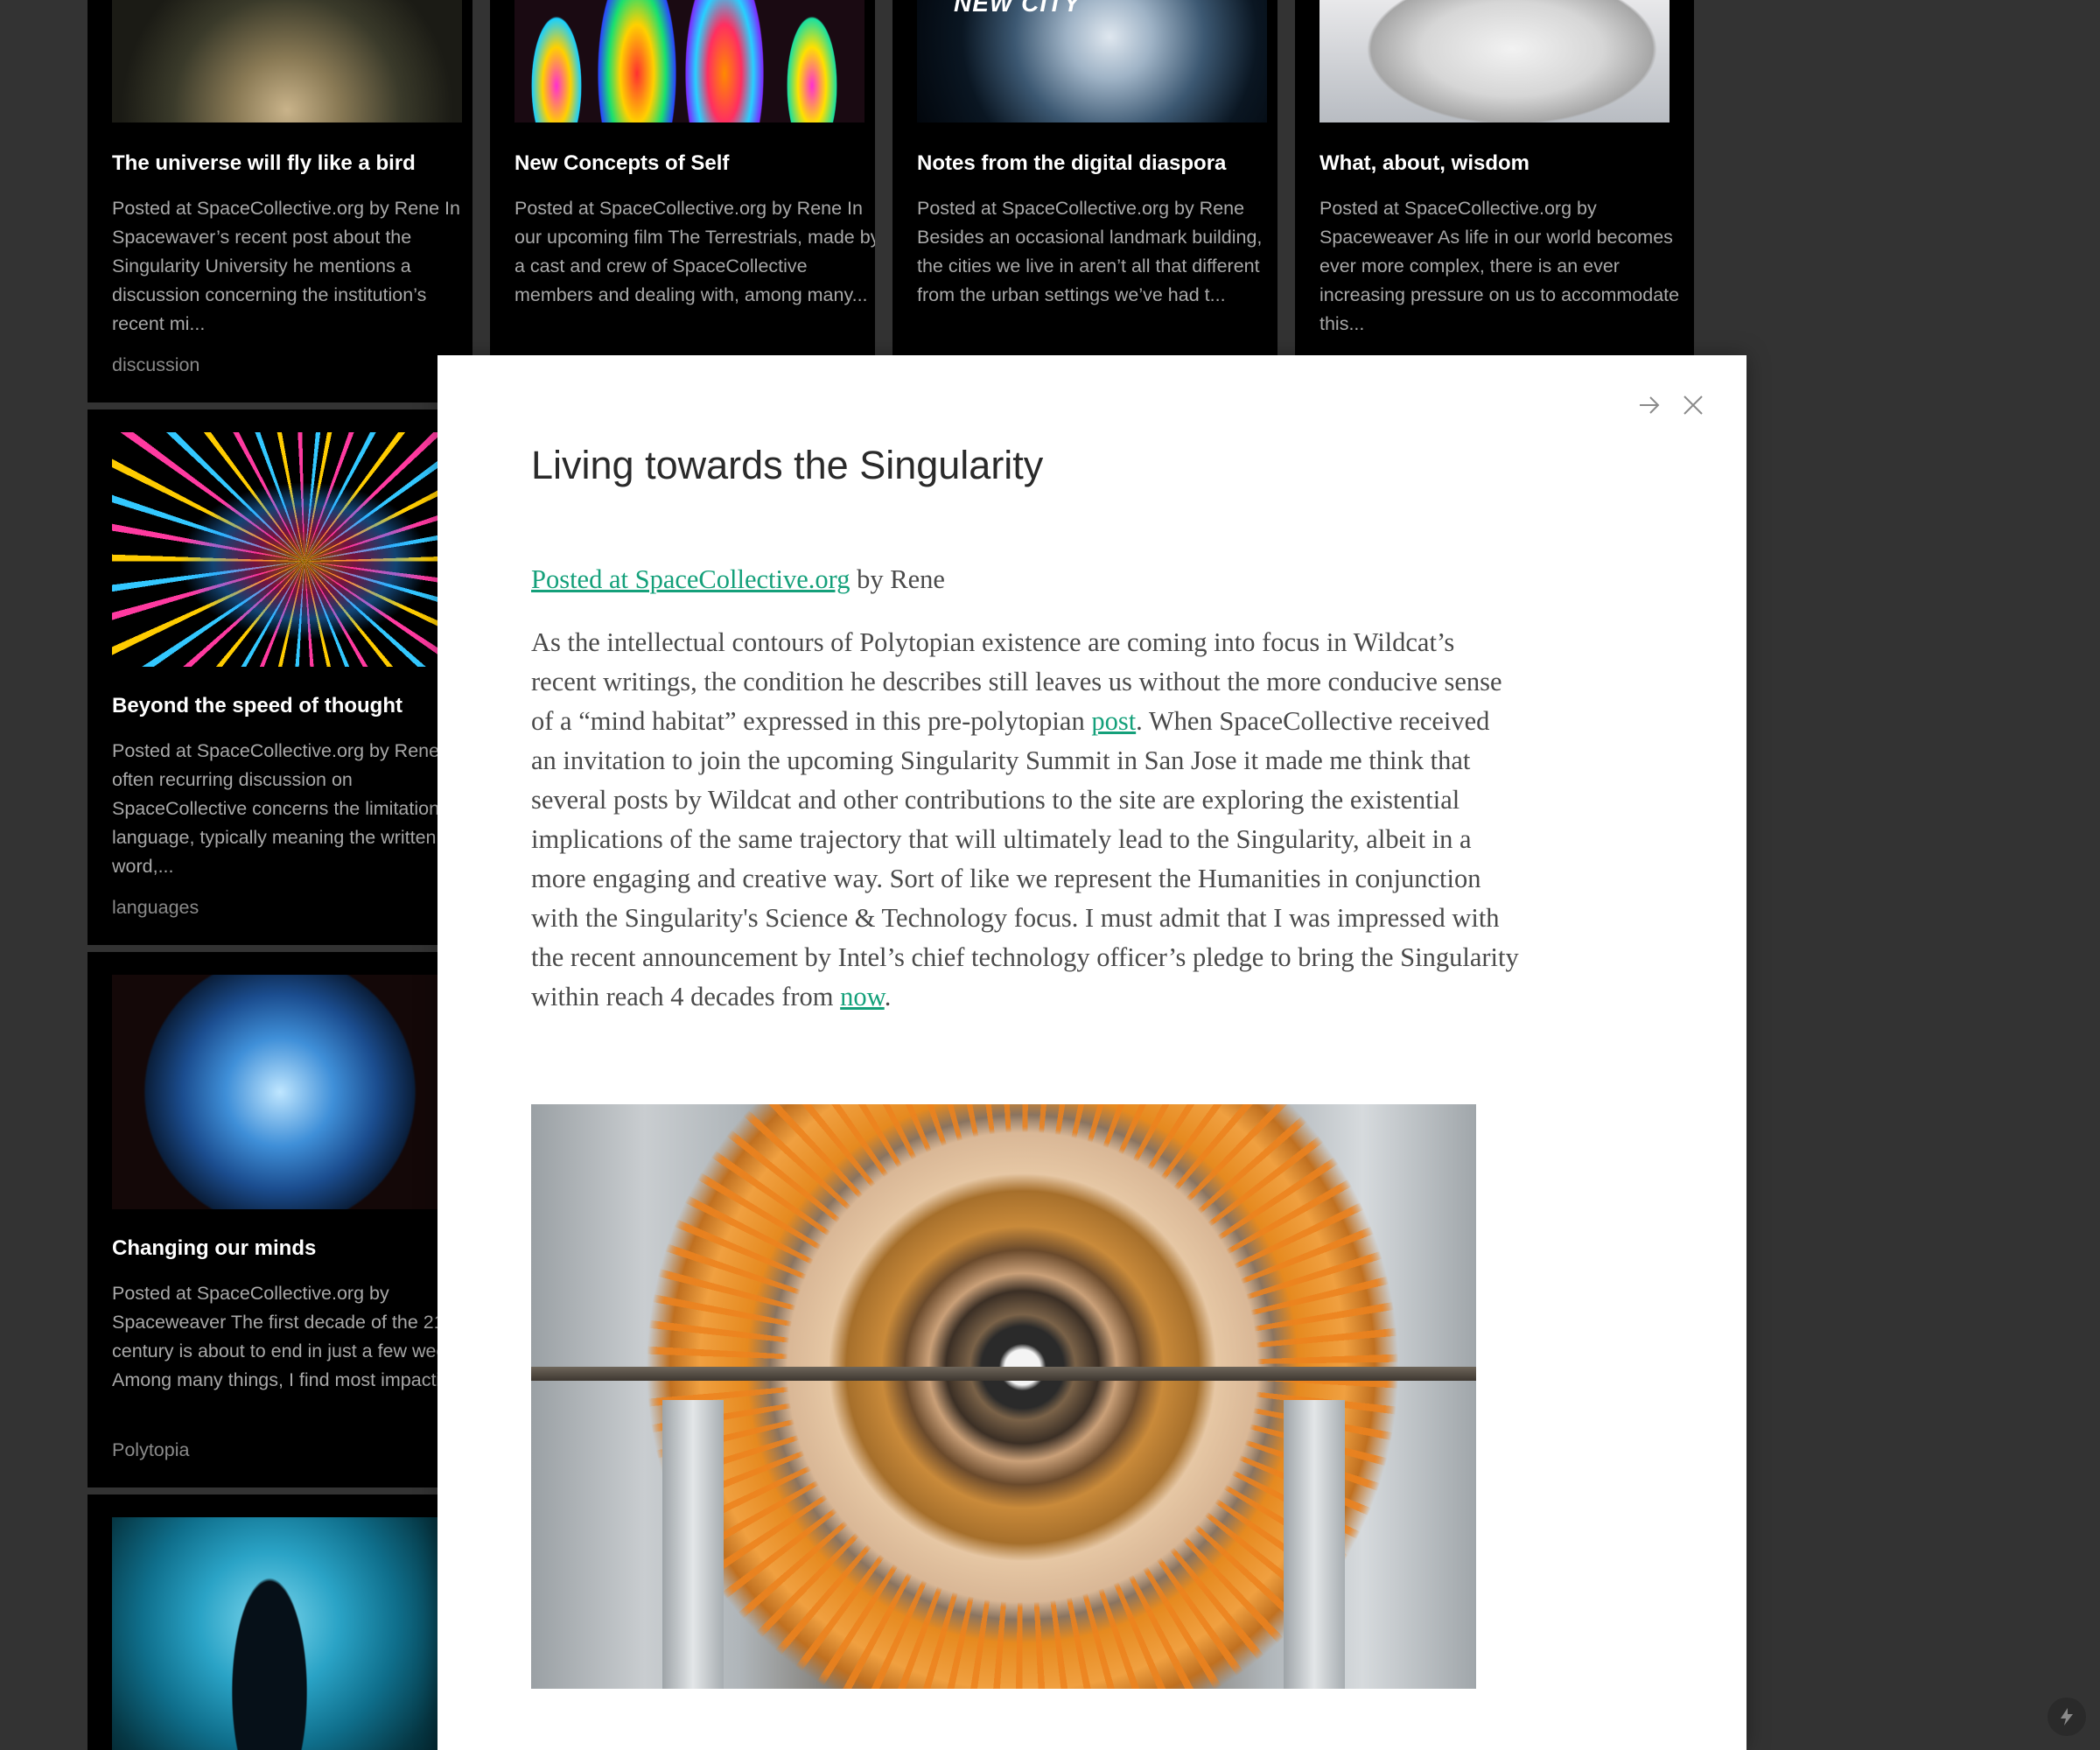 This screenshot has height=1750, width=2100. I want to click on post-card, so click(280, 1622).